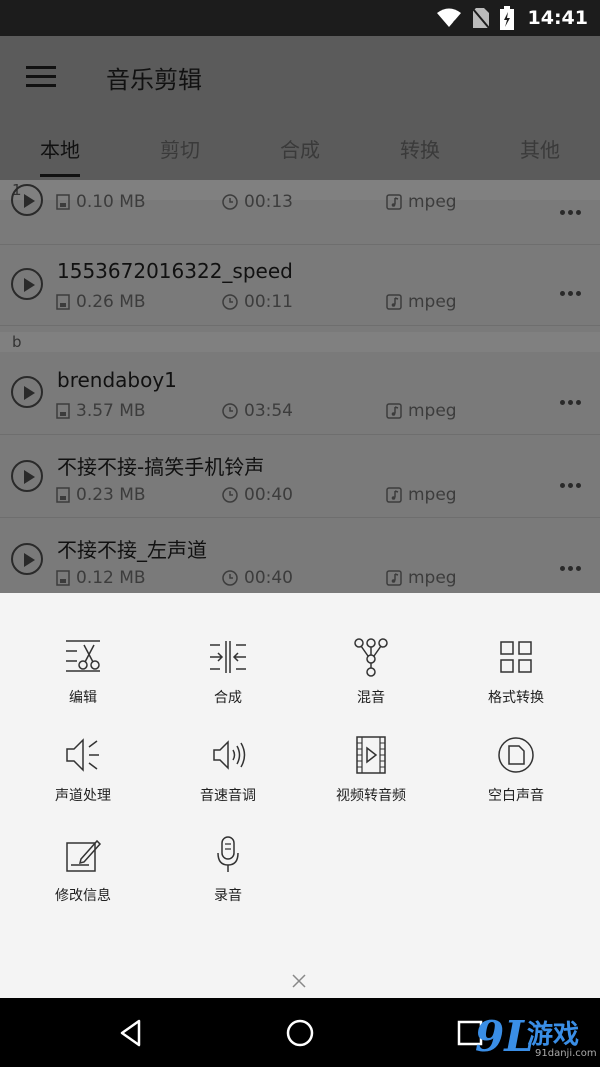  I want to click on page-title: 音乐剪辑, so click(154, 80).